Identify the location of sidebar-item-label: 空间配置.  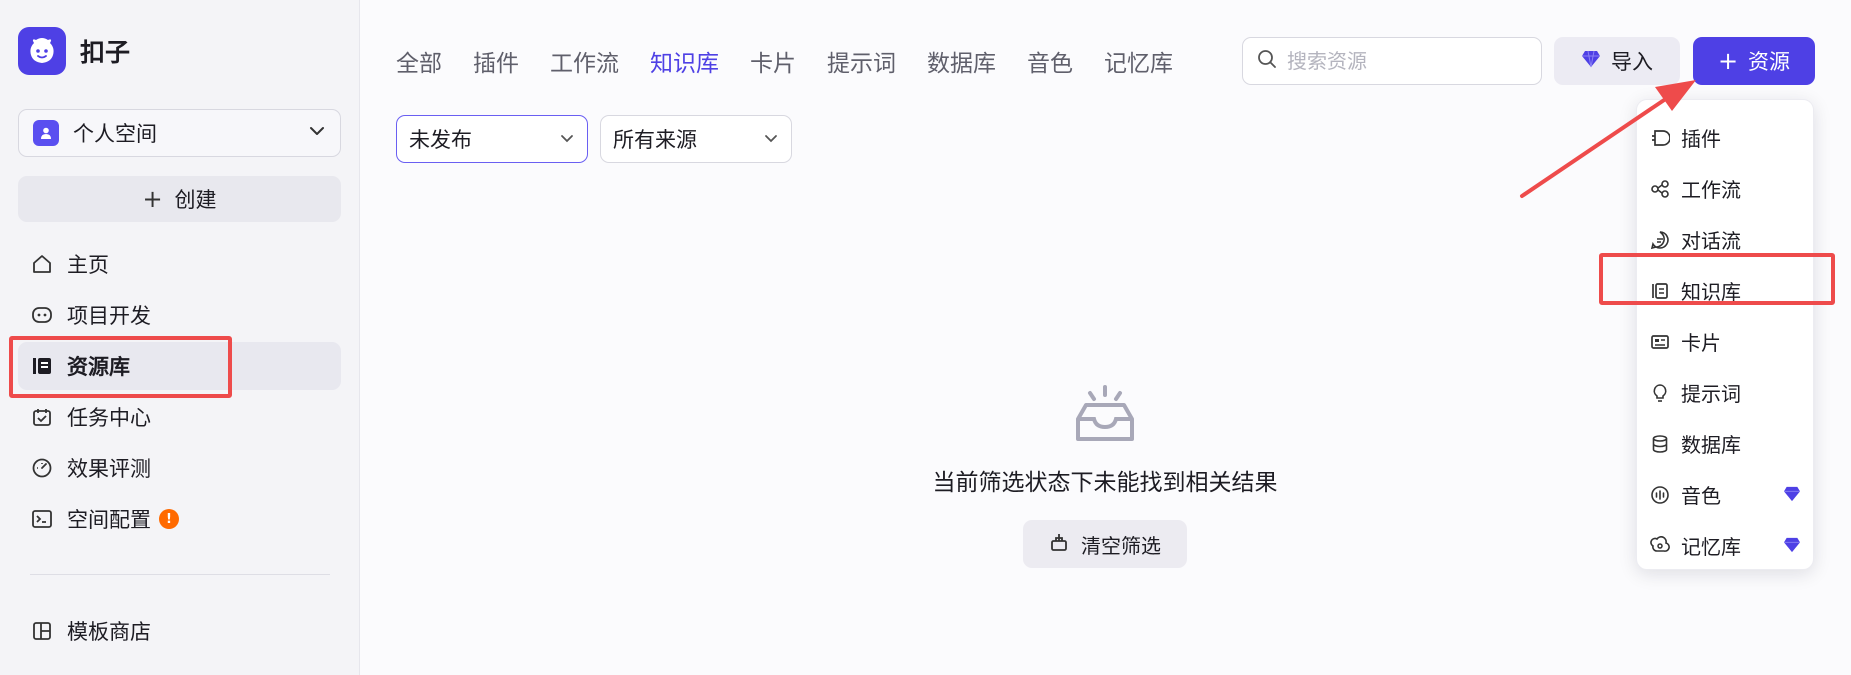
(109, 520).